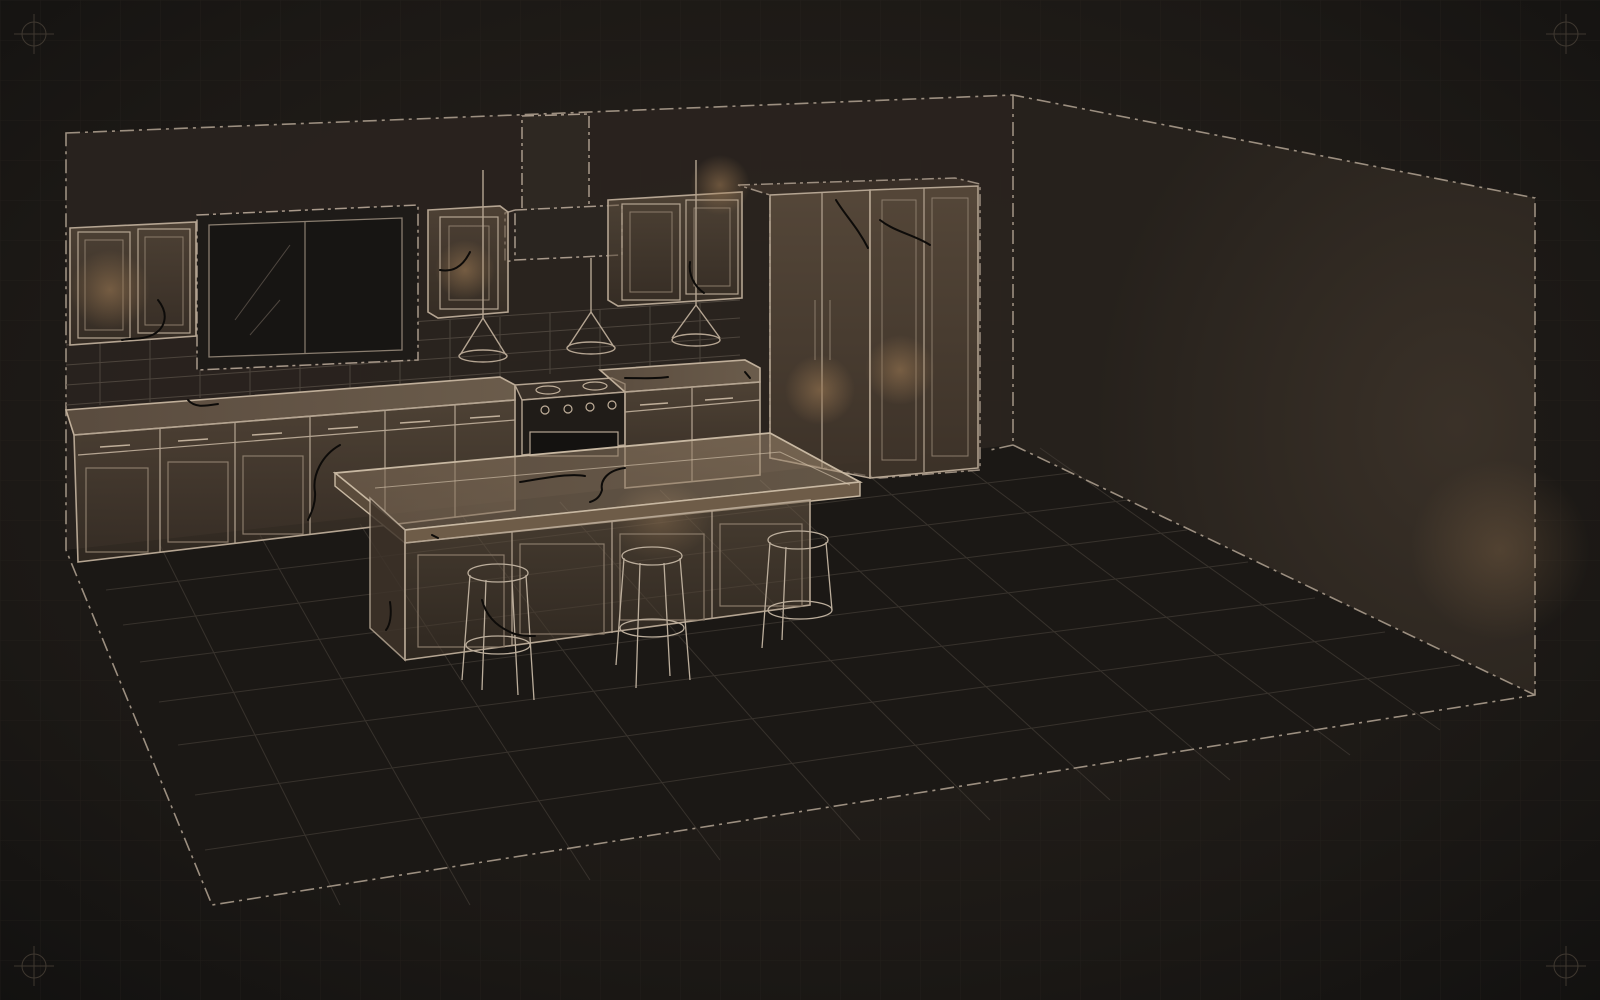  What do you see at coordinates (307, 287) in the screenshot?
I see `window` at bounding box center [307, 287].